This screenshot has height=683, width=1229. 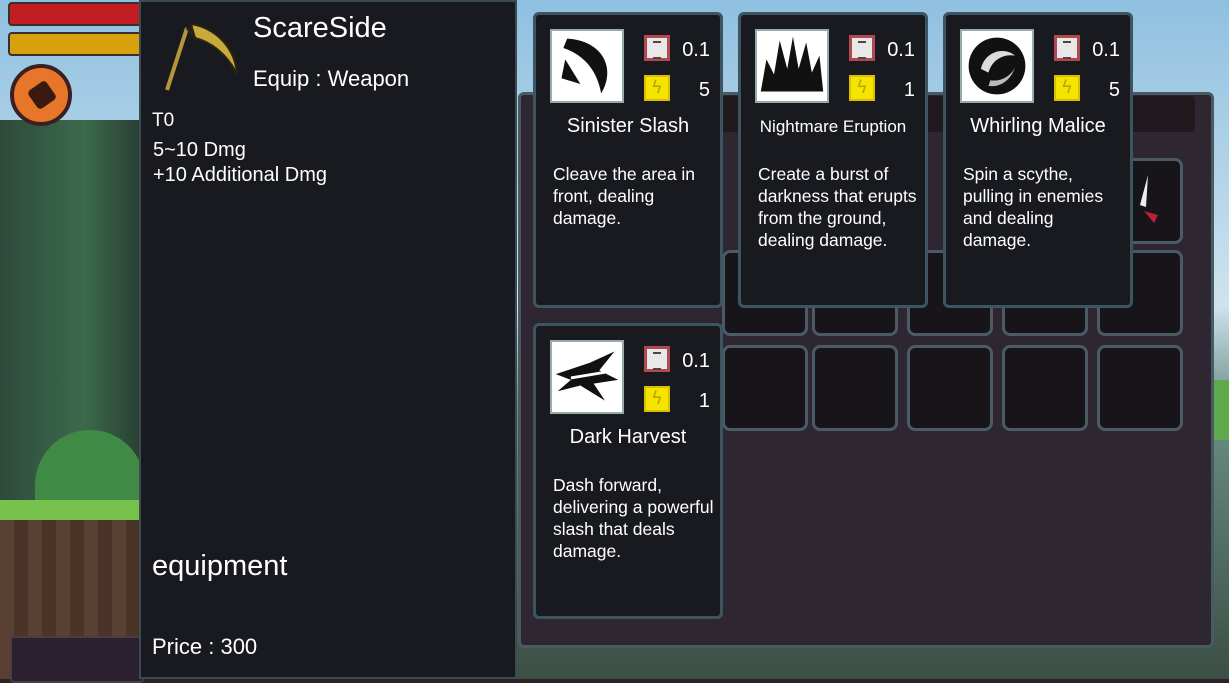 I want to click on hotbar-slot, so click(x=77, y=659).